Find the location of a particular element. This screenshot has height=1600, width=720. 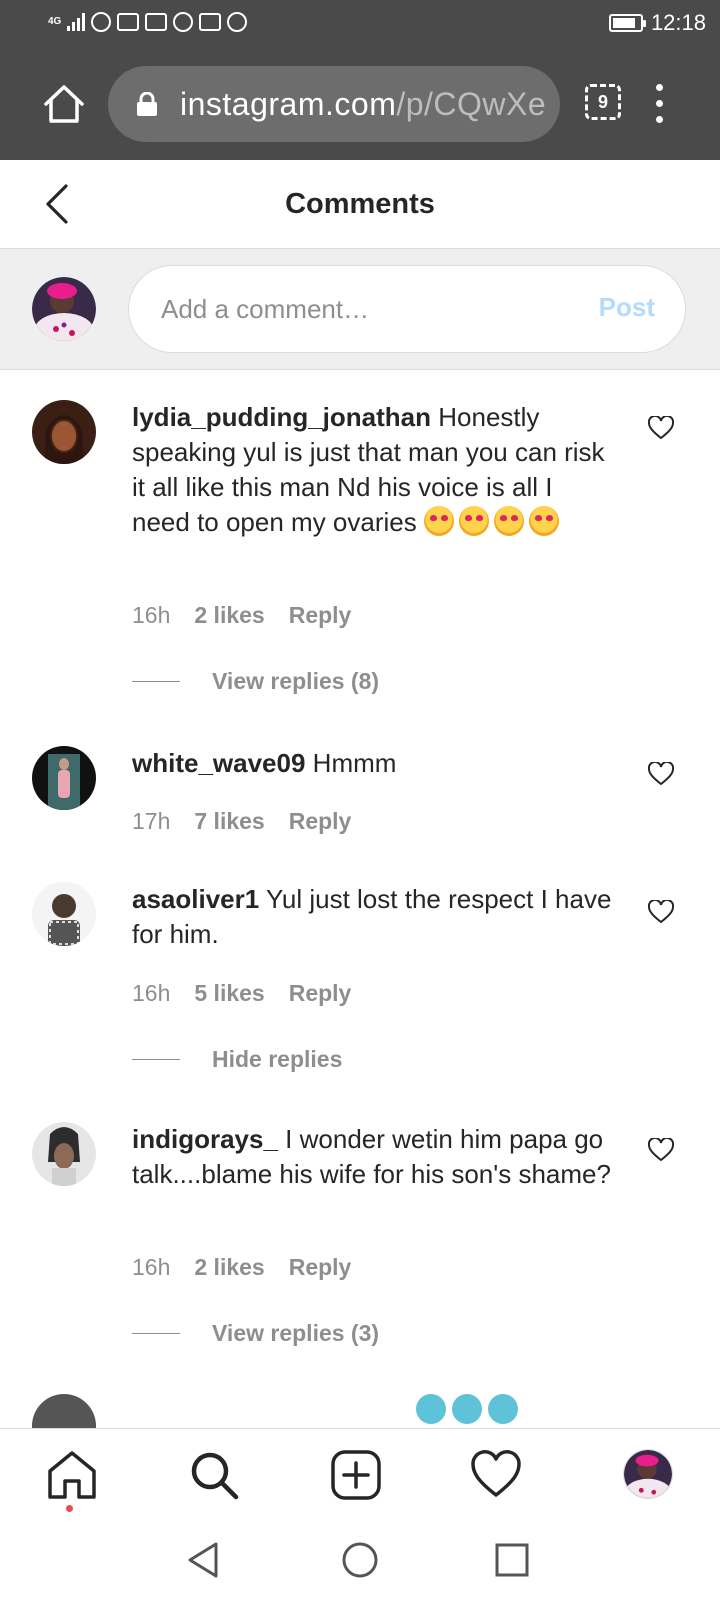

battery-icon is located at coordinates (627, 23).